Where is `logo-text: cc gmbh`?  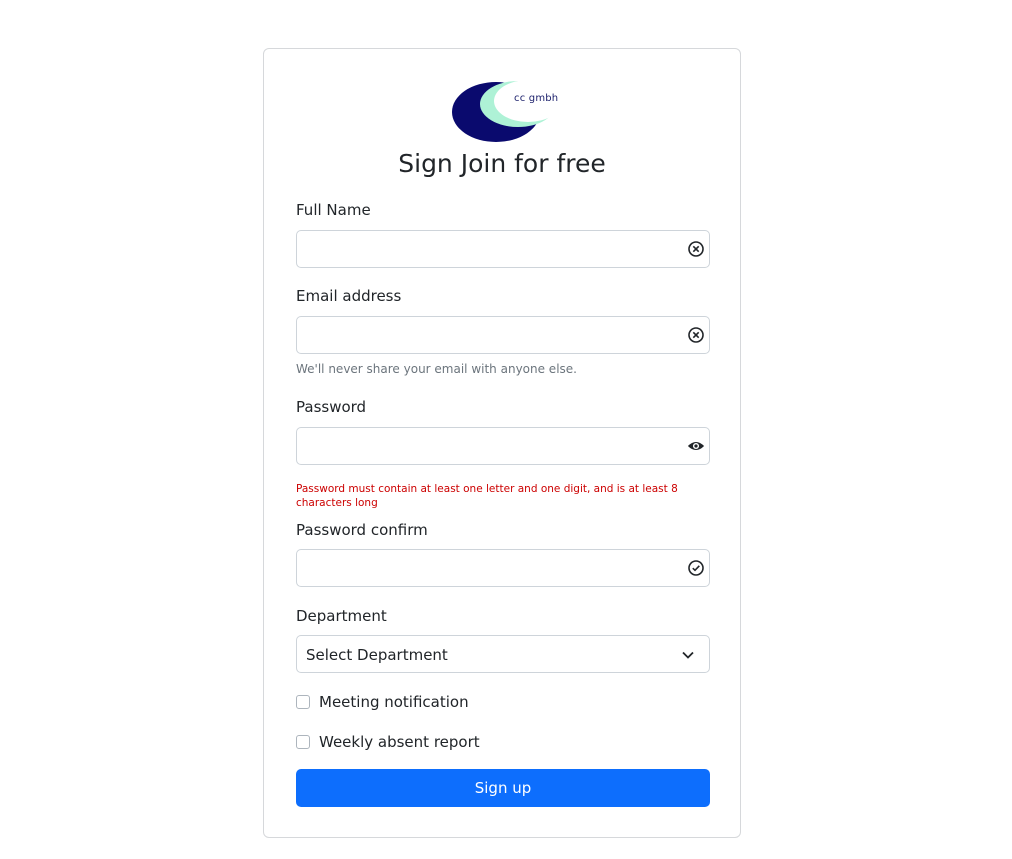 logo-text: cc gmbh is located at coordinates (536, 98).